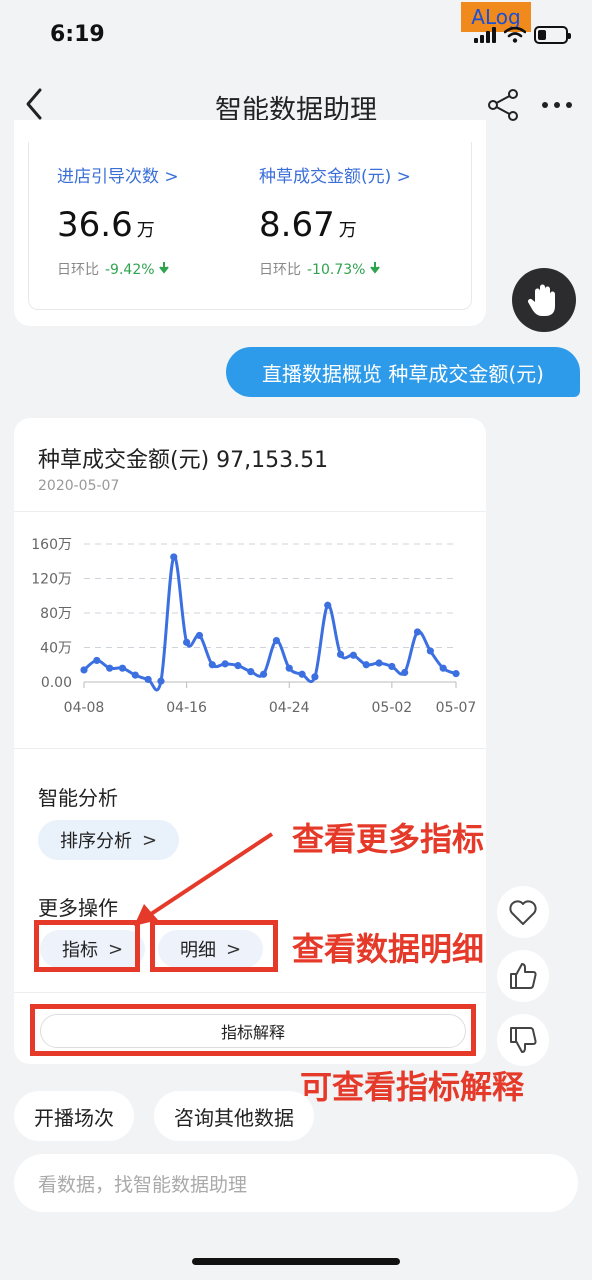 Image resolution: width=592 pixels, height=1280 pixels. Describe the element at coordinates (392, 708) in the screenshot. I see `x-tick-label: 05-02` at that location.